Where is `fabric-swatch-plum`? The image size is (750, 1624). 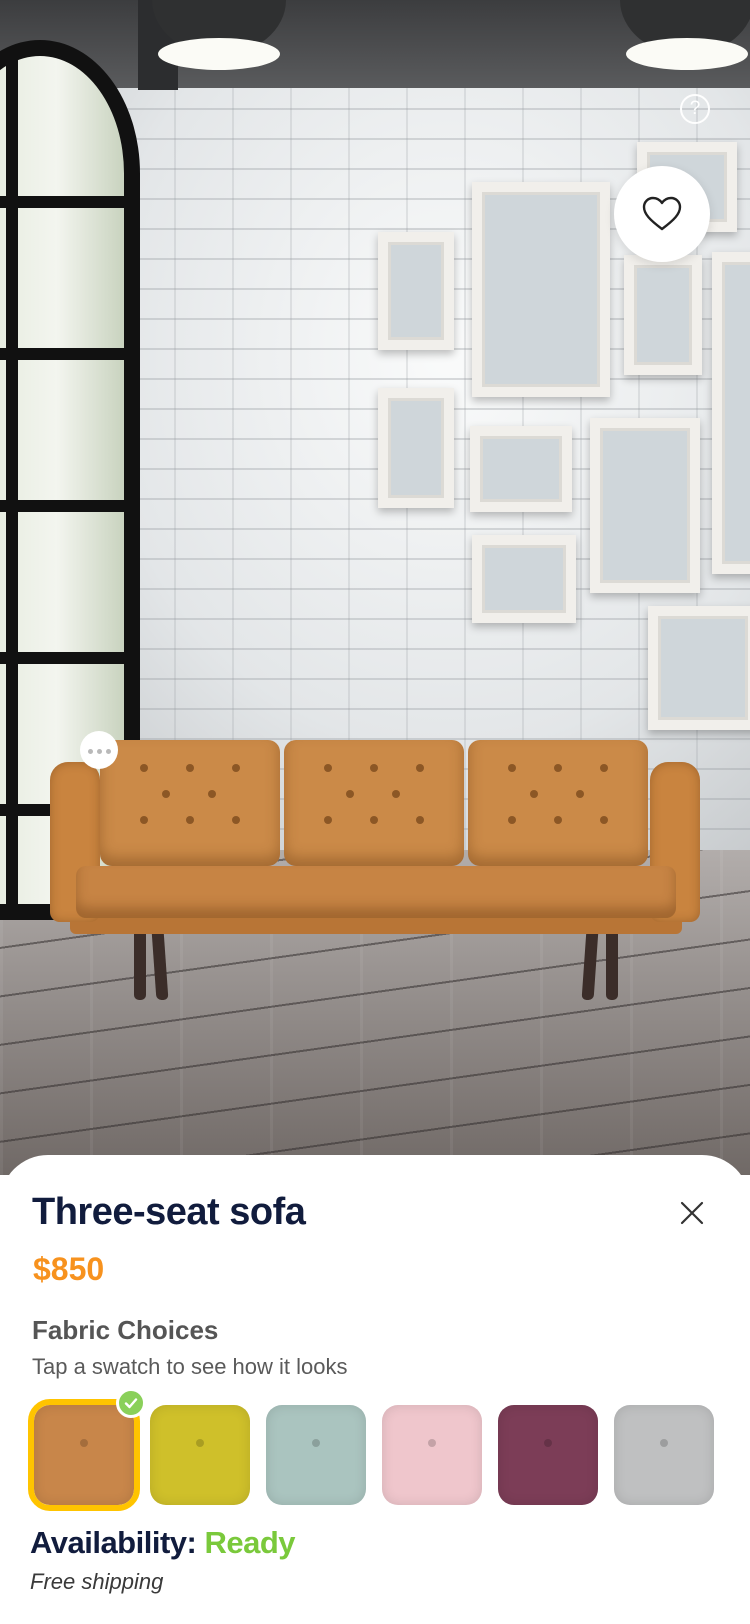
fabric-swatch-plum is located at coordinates (548, 1455).